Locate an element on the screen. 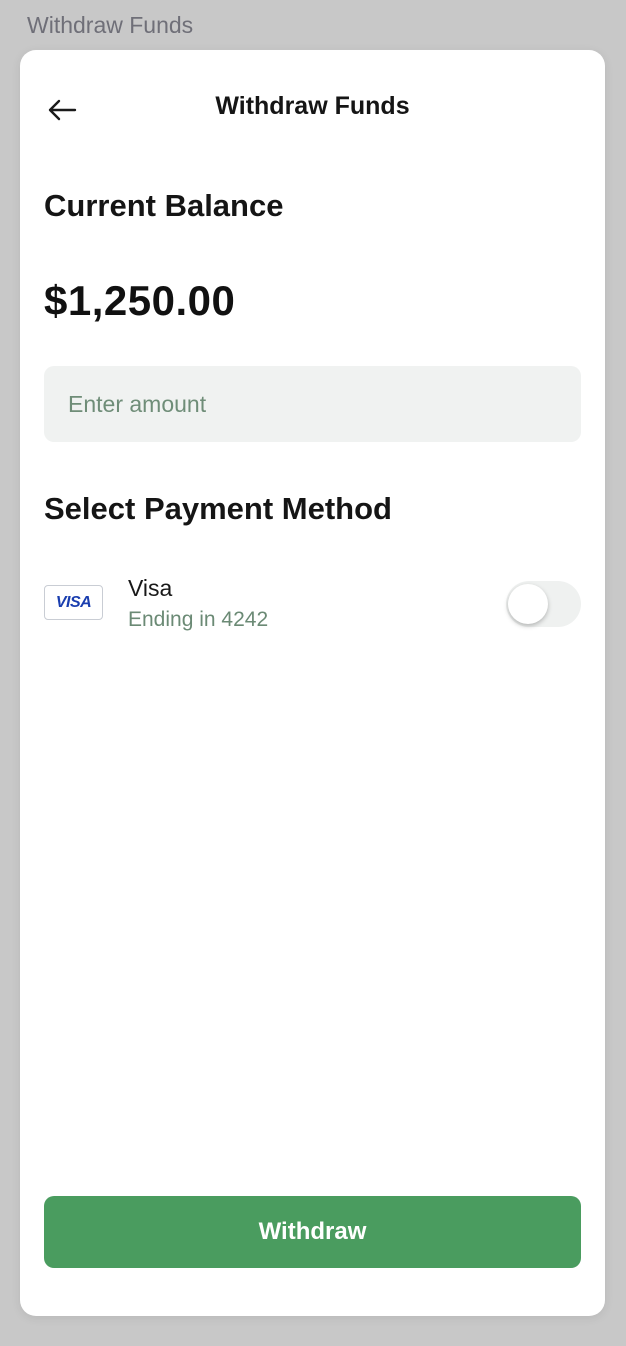 This screenshot has height=1346, width=626. payment-method-toggle is located at coordinates (543, 604).